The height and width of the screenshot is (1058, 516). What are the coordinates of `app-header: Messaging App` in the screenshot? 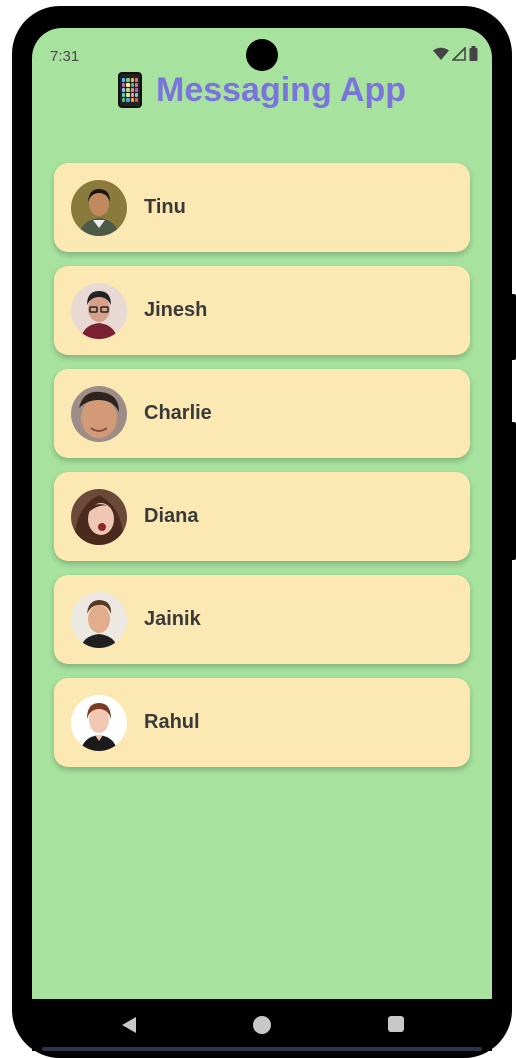 It's located at (262, 90).